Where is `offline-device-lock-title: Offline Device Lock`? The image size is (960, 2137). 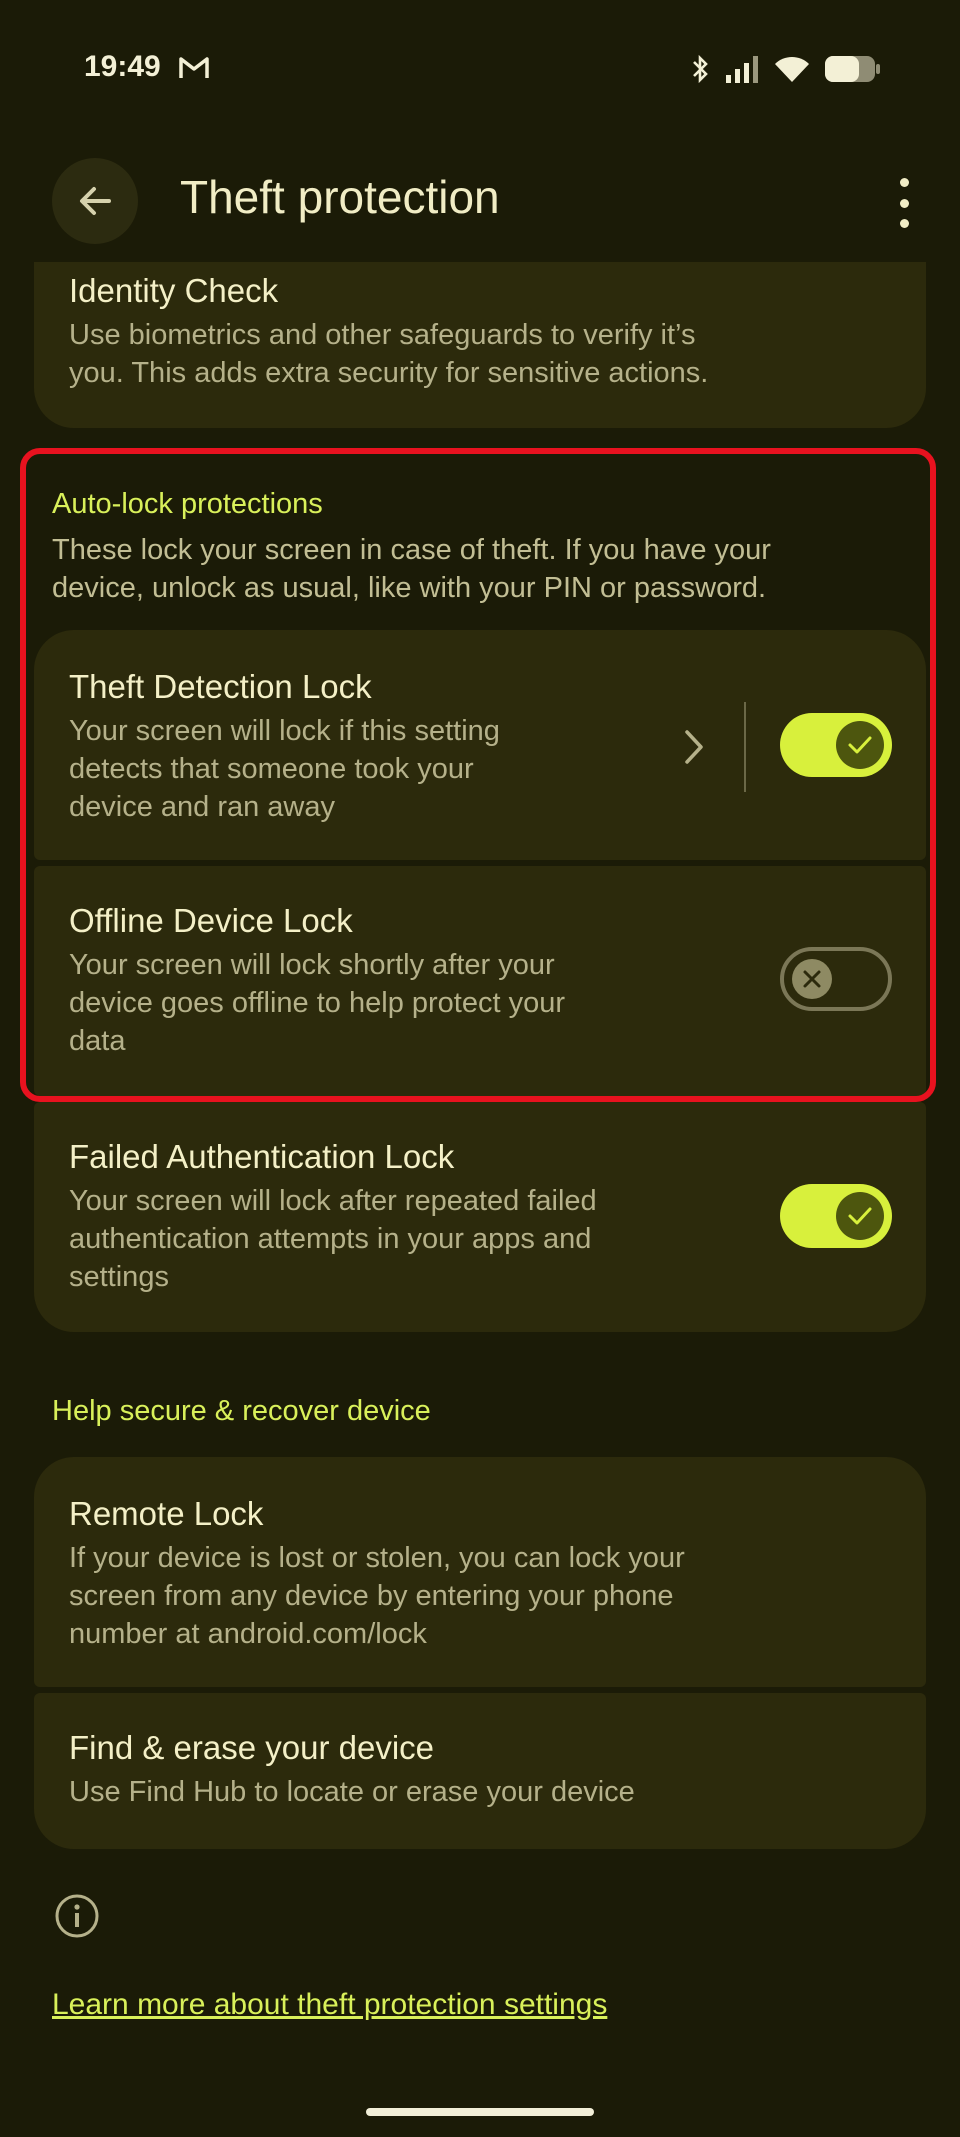 offline-device-lock-title: Offline Device Lock is located at coordinates (211, 920).